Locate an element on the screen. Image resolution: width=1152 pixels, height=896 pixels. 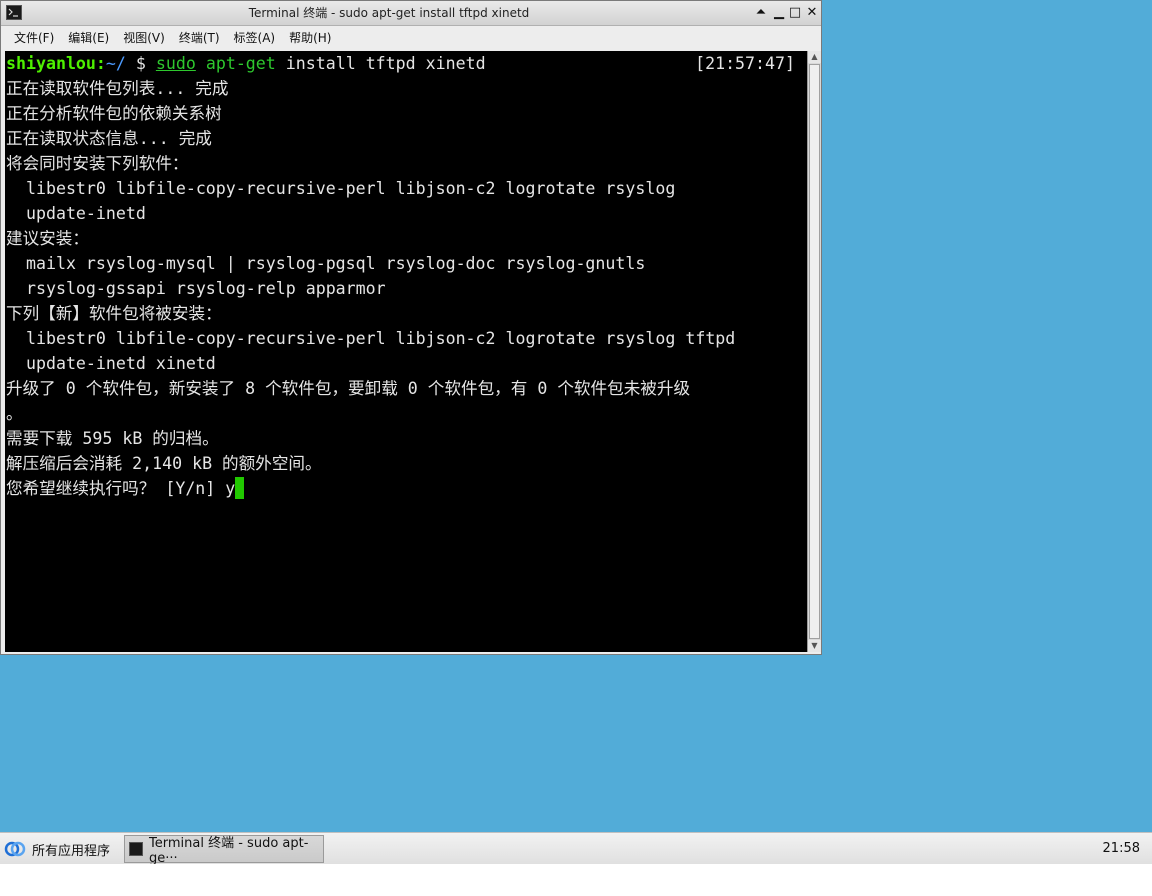
taskbar-clock: 21:58 is located at coordinates (1121, 849).